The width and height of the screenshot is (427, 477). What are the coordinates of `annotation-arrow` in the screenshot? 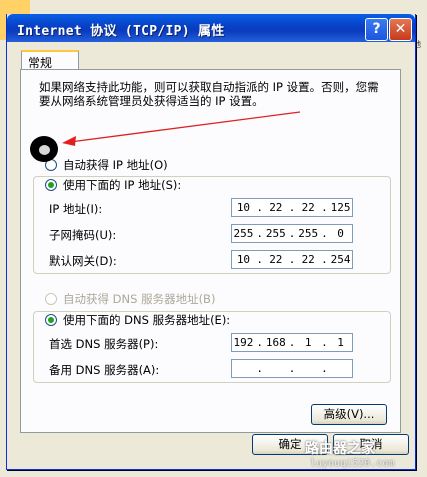 It's located at (181, 128).